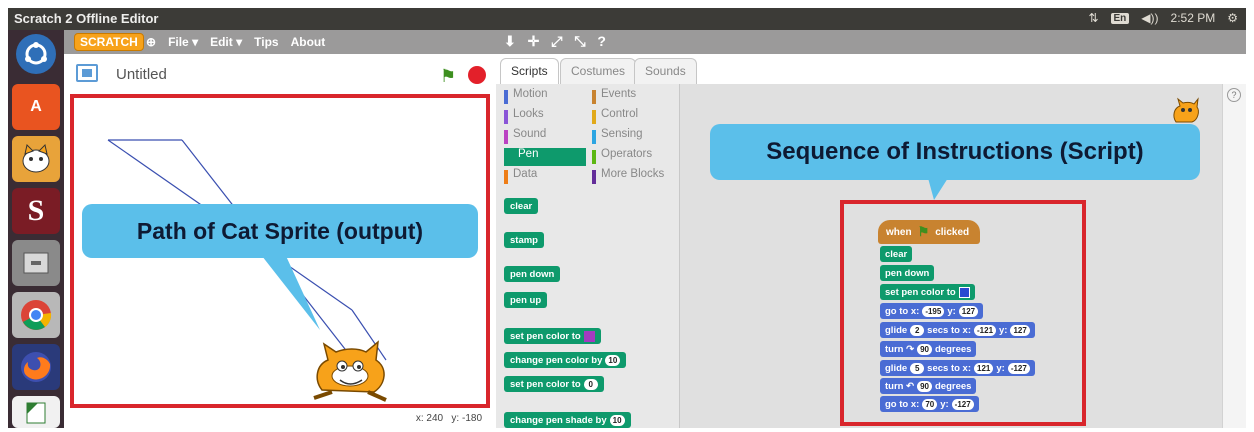  Describe the element at coordinates (521, 206) in the screenshot. I see `palette-block-clear: clear` at that location.